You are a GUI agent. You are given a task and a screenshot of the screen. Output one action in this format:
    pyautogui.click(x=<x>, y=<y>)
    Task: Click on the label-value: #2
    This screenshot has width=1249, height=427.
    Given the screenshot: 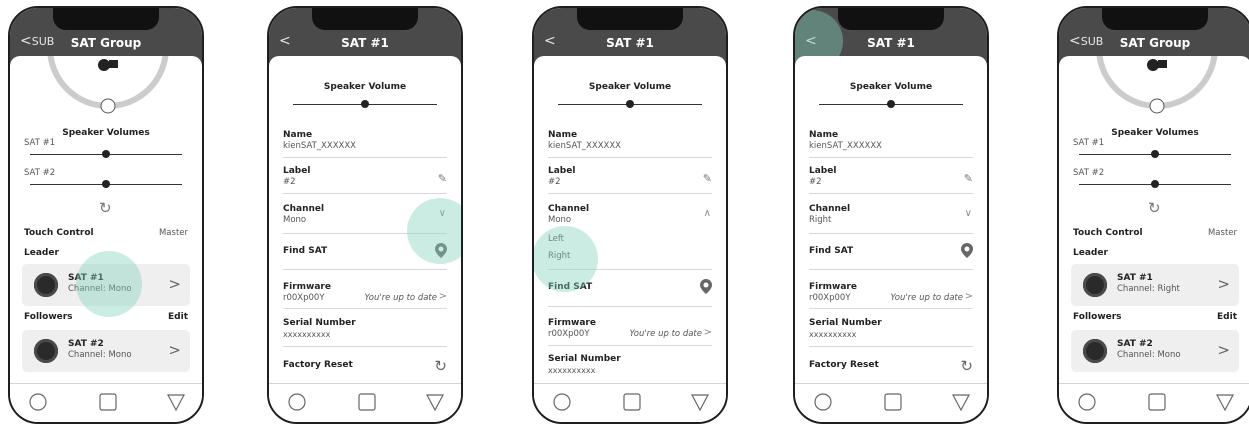 What is the action you would take?
    pyautogui.click(x=289, y=182)
    